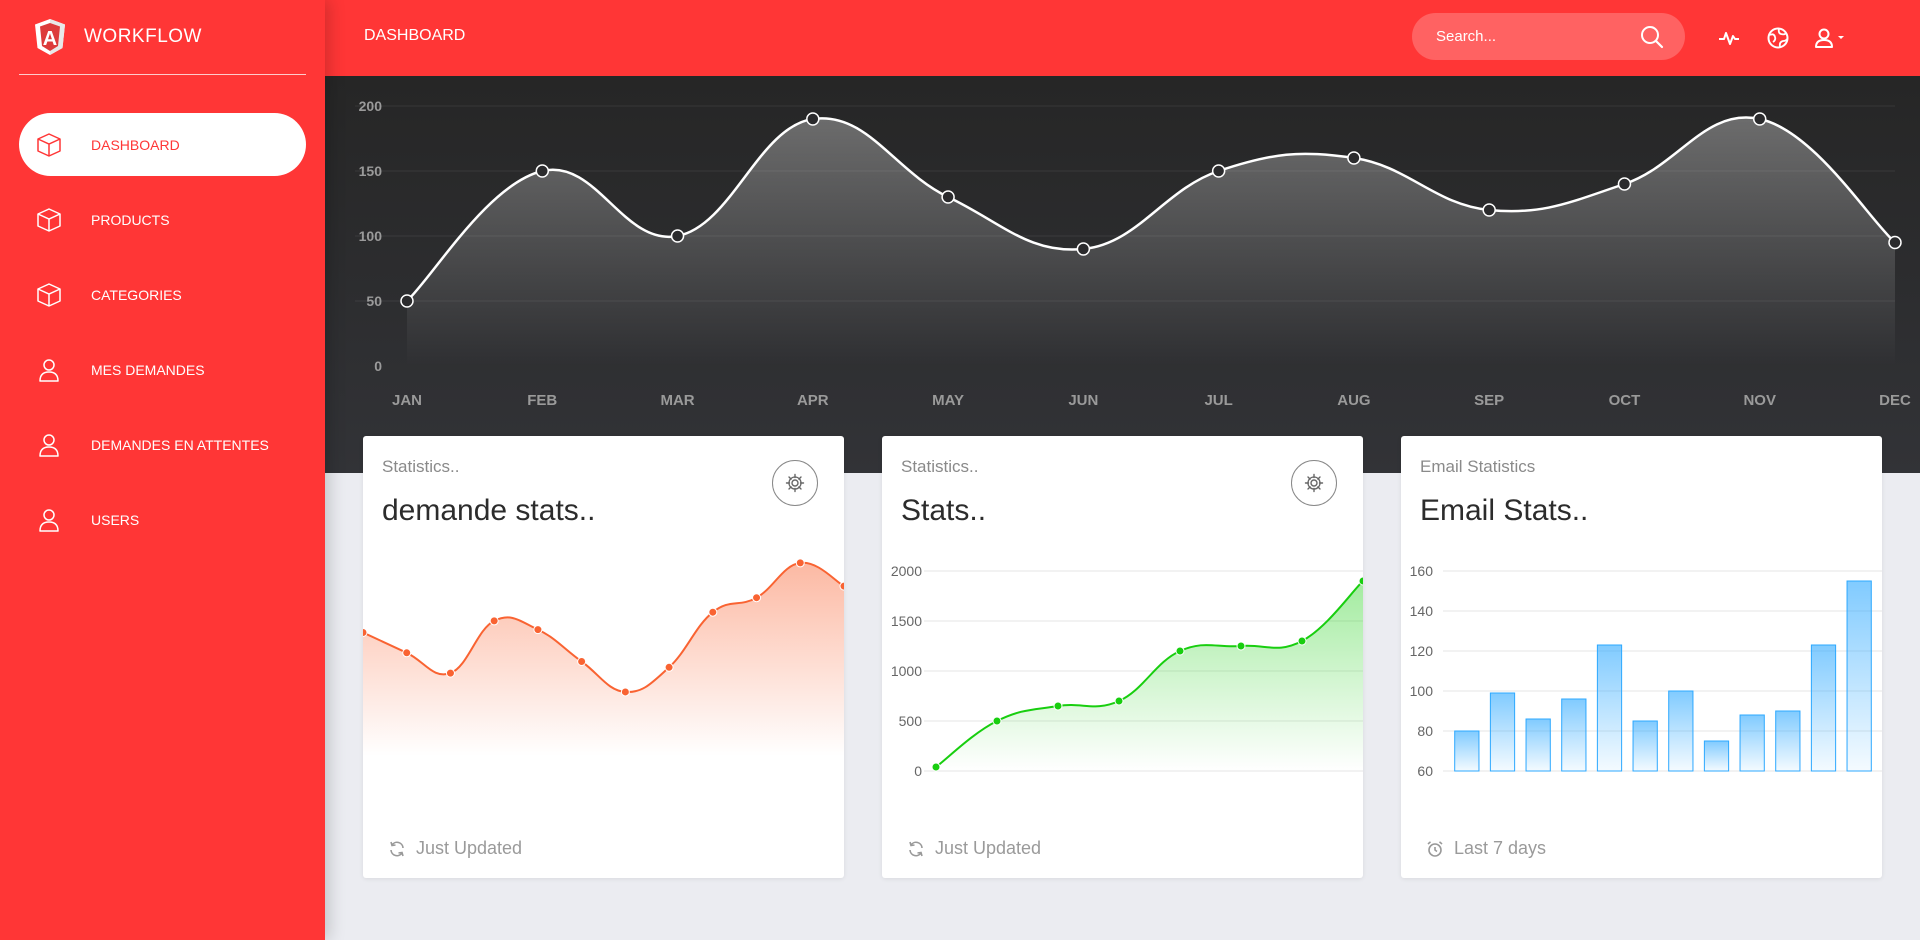  Describe the element at coordinates (918, 771) in the screenshot. I see `y-tick-label: 0` at that location.